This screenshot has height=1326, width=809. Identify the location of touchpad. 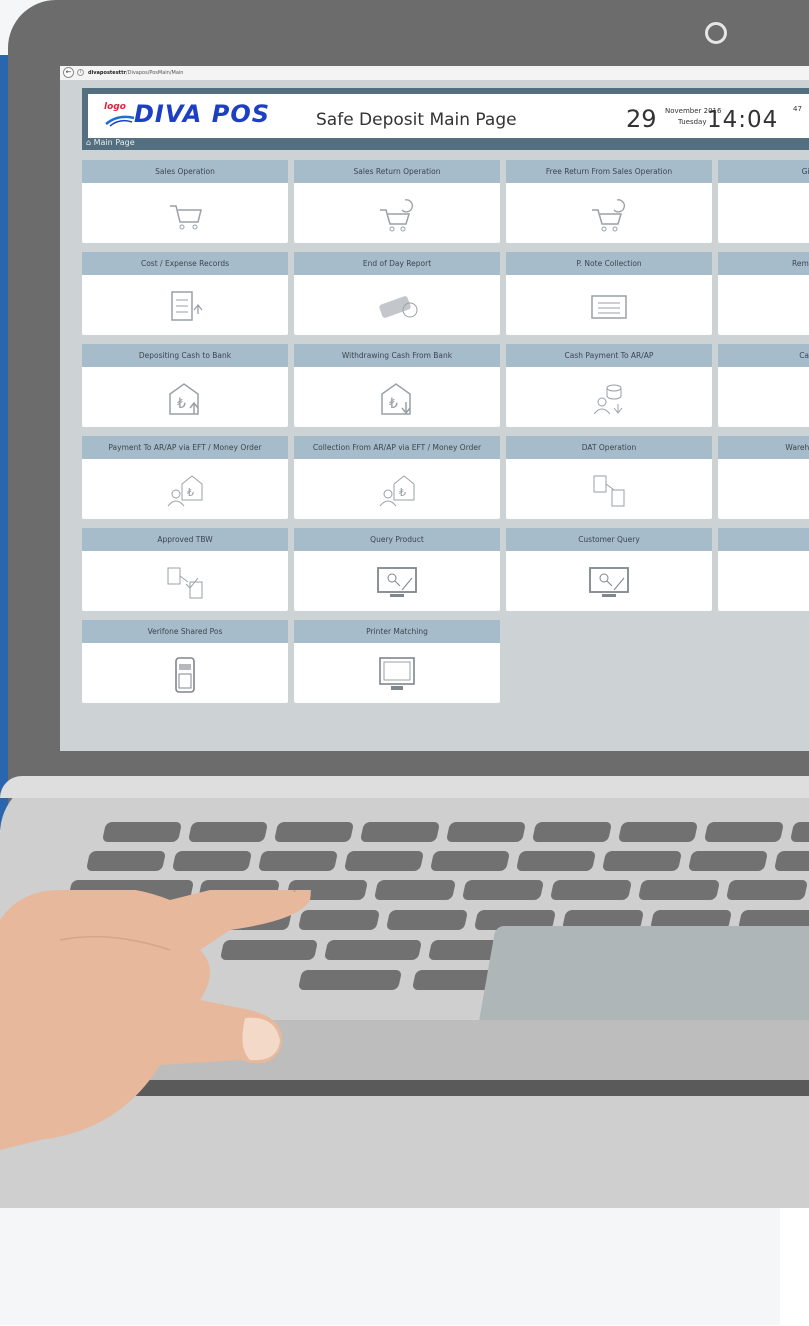
(643, 976).